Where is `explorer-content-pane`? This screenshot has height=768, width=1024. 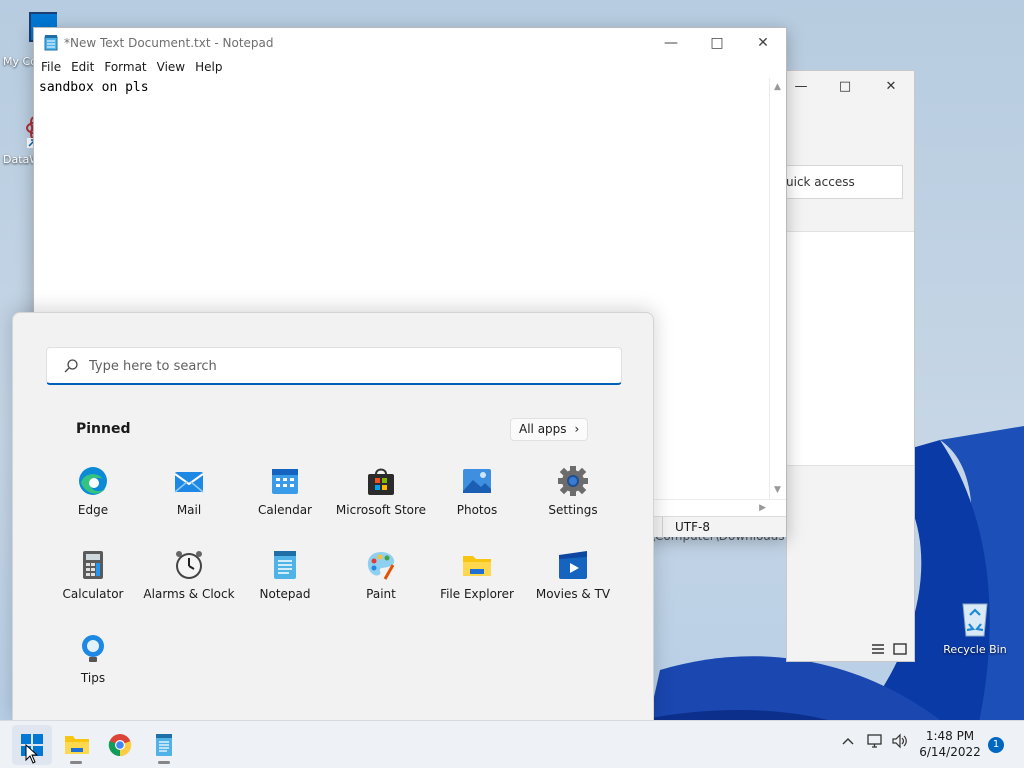 explorer-content-pane is located at coordinates (850, 348).